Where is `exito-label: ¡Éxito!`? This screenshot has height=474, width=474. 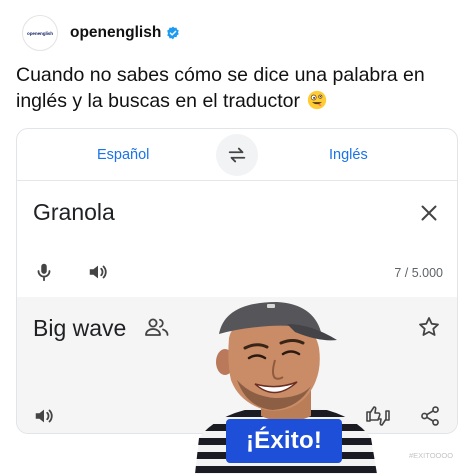
exito-label: ¡Éxito! is located at coordinates (284, 440).